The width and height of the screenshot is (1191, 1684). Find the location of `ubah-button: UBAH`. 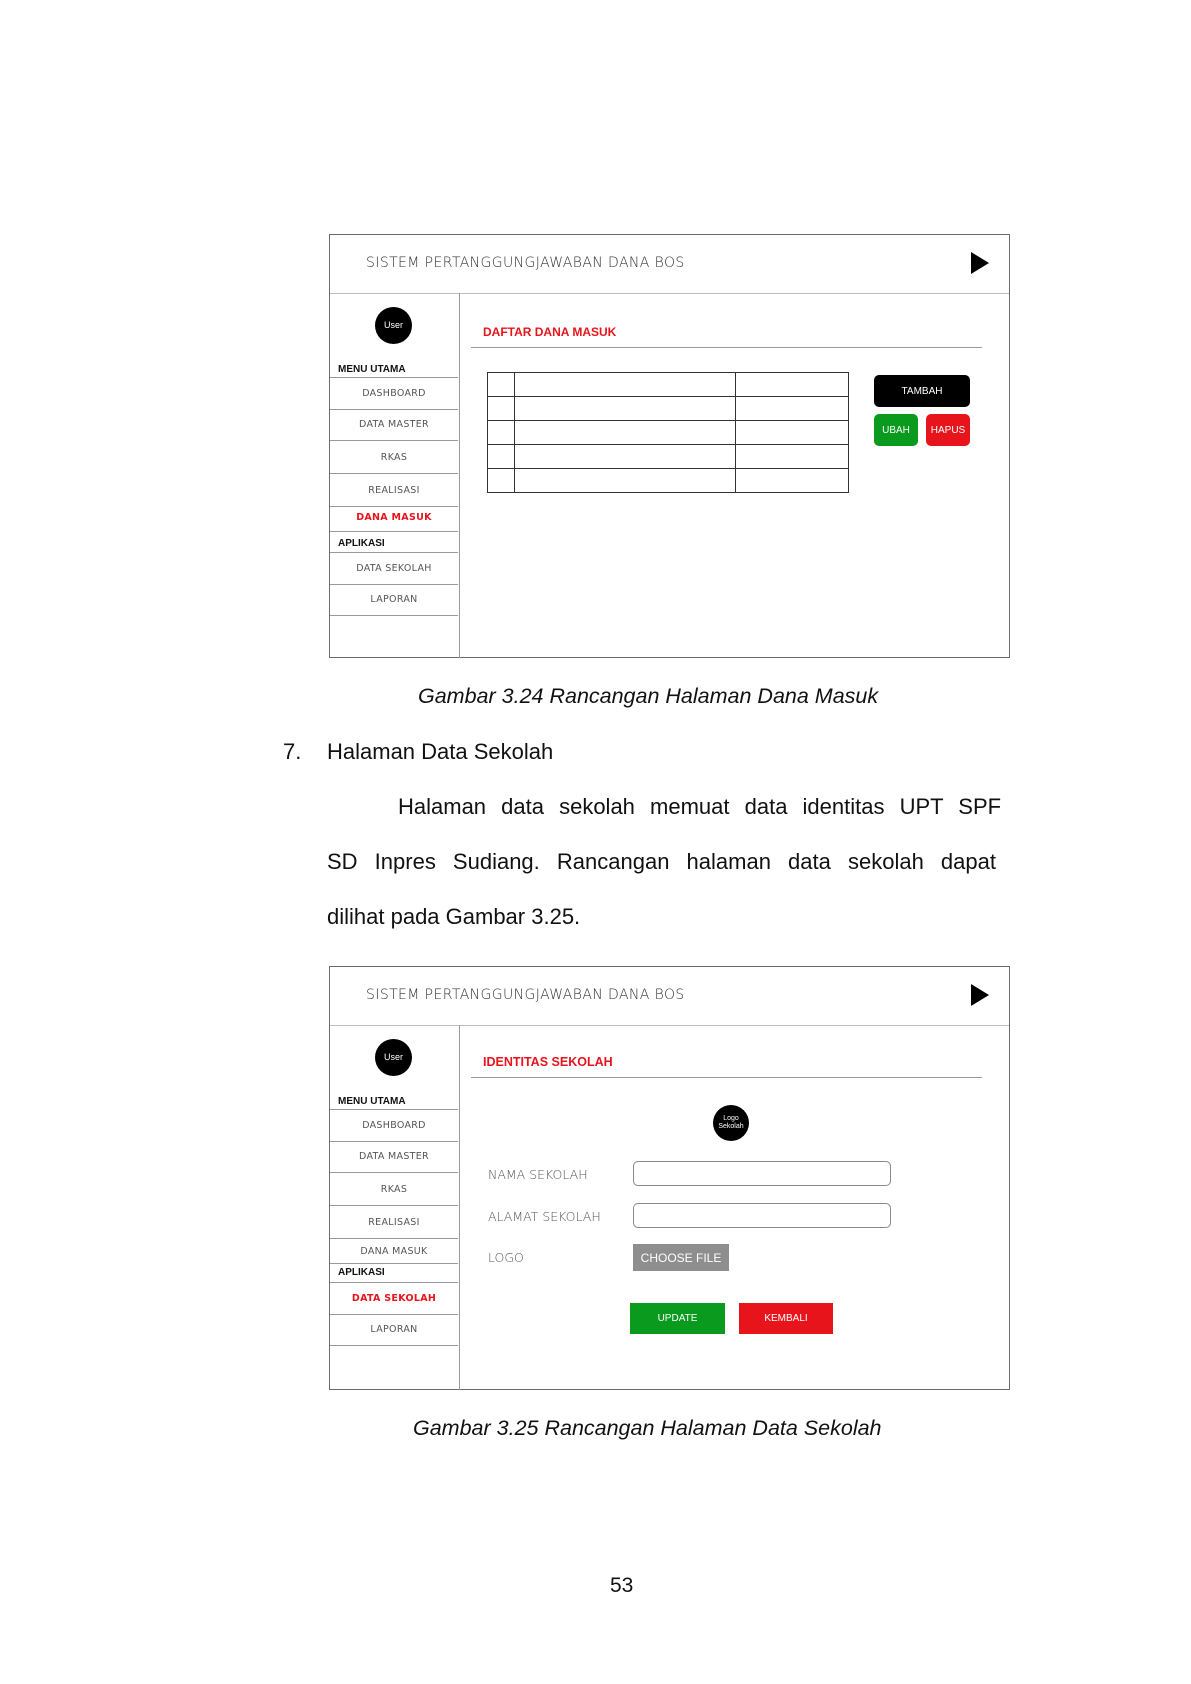

ubah-button: UBAH is located at coordinates (896, 430).